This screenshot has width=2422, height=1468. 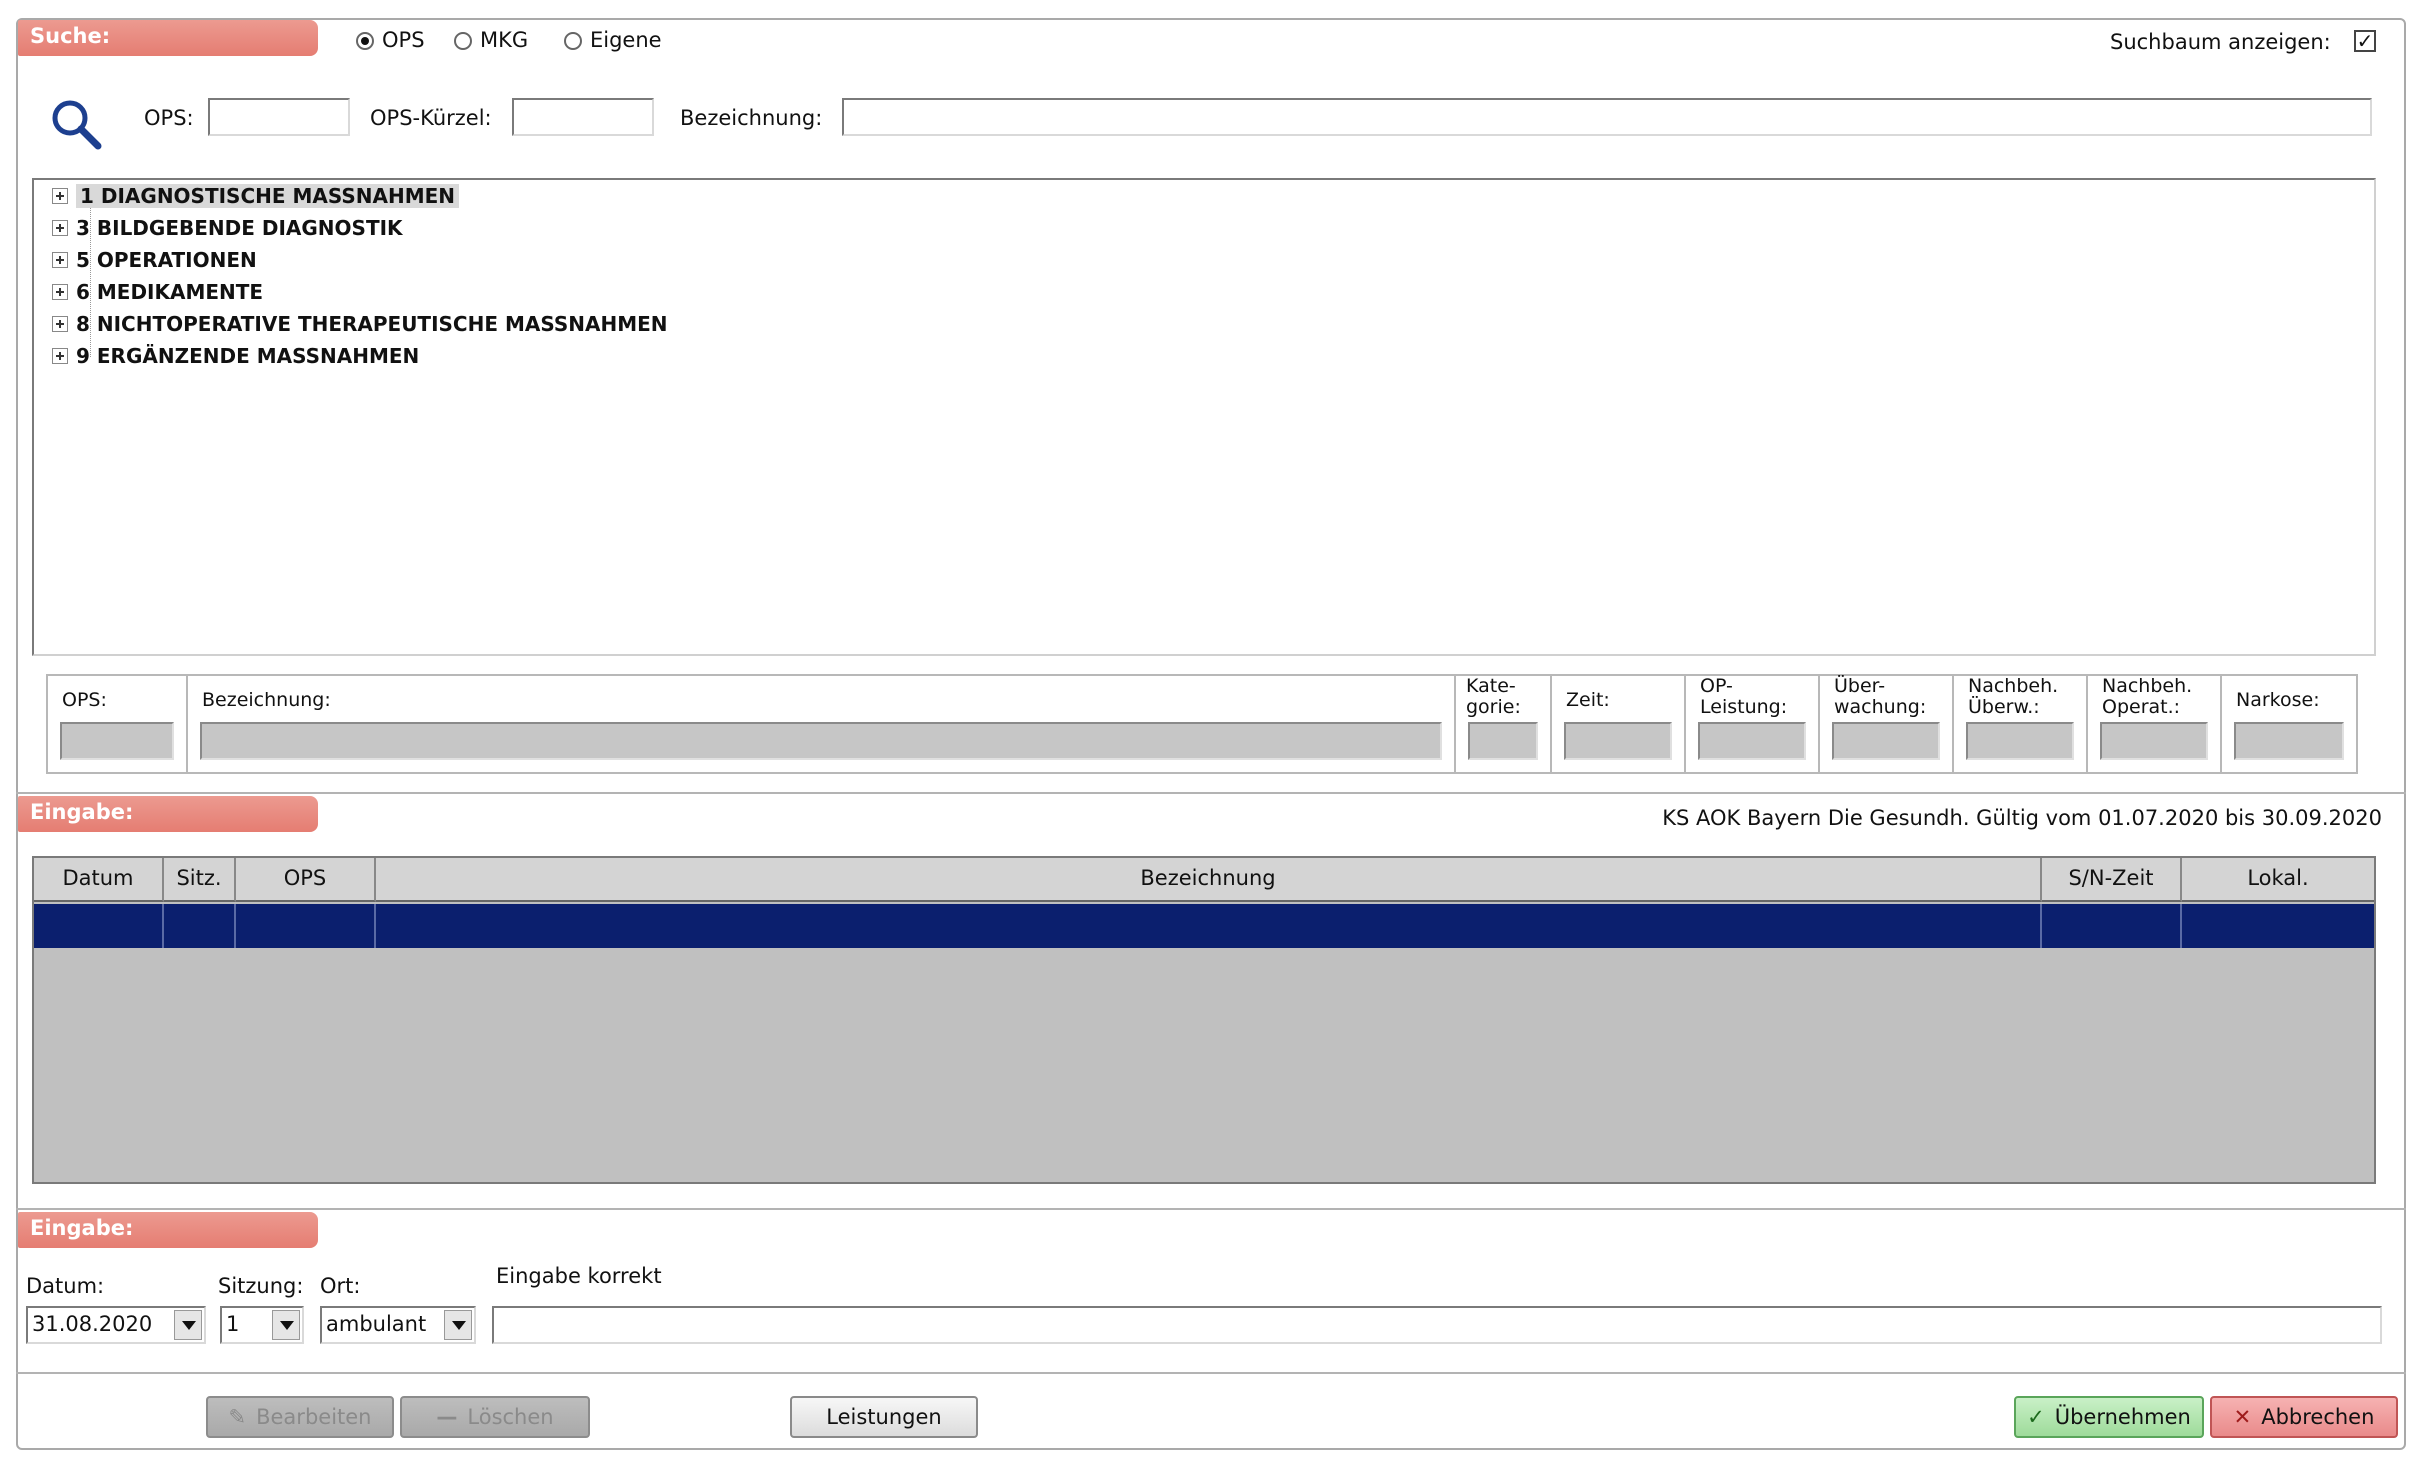 I want to click on sitzung-select: 1, so click(x=262, y=1325).